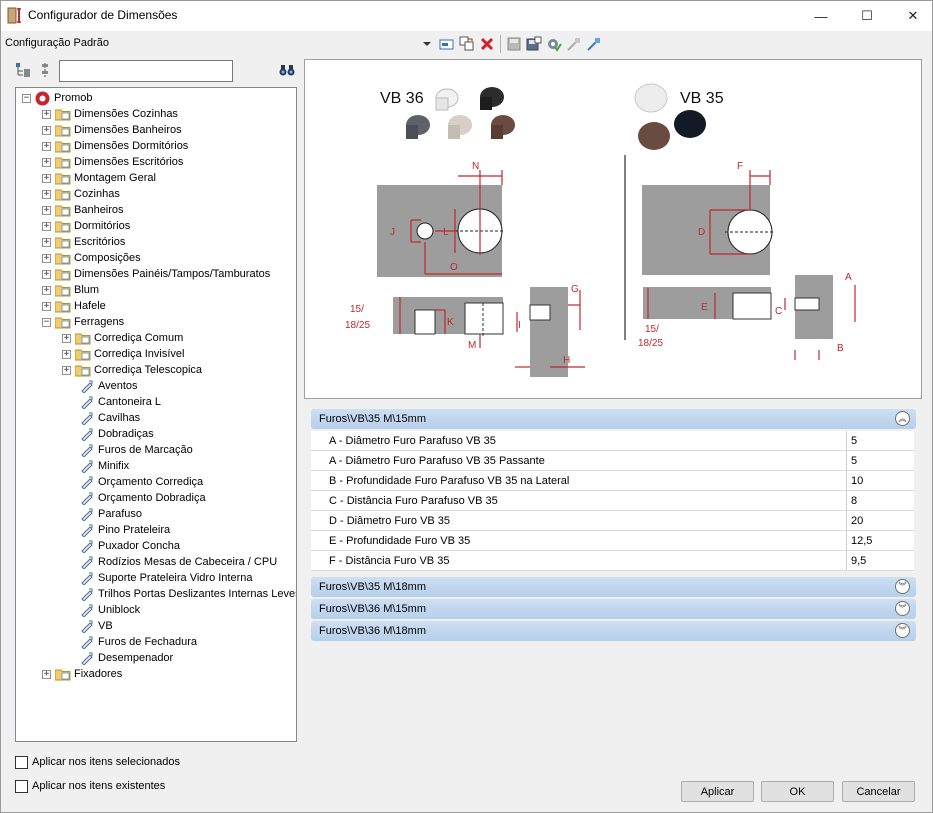 This screenshot has height=813, width=933. What do you see at coordinates (467, 44) in the screenshot?
I see `copy-config-icon` at bounding box center [467, 44].